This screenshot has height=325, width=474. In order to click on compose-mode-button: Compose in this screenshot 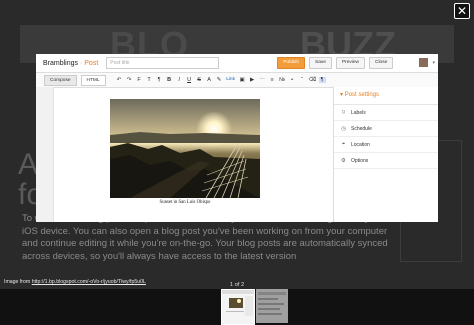, I will do `click(60, 80)`.